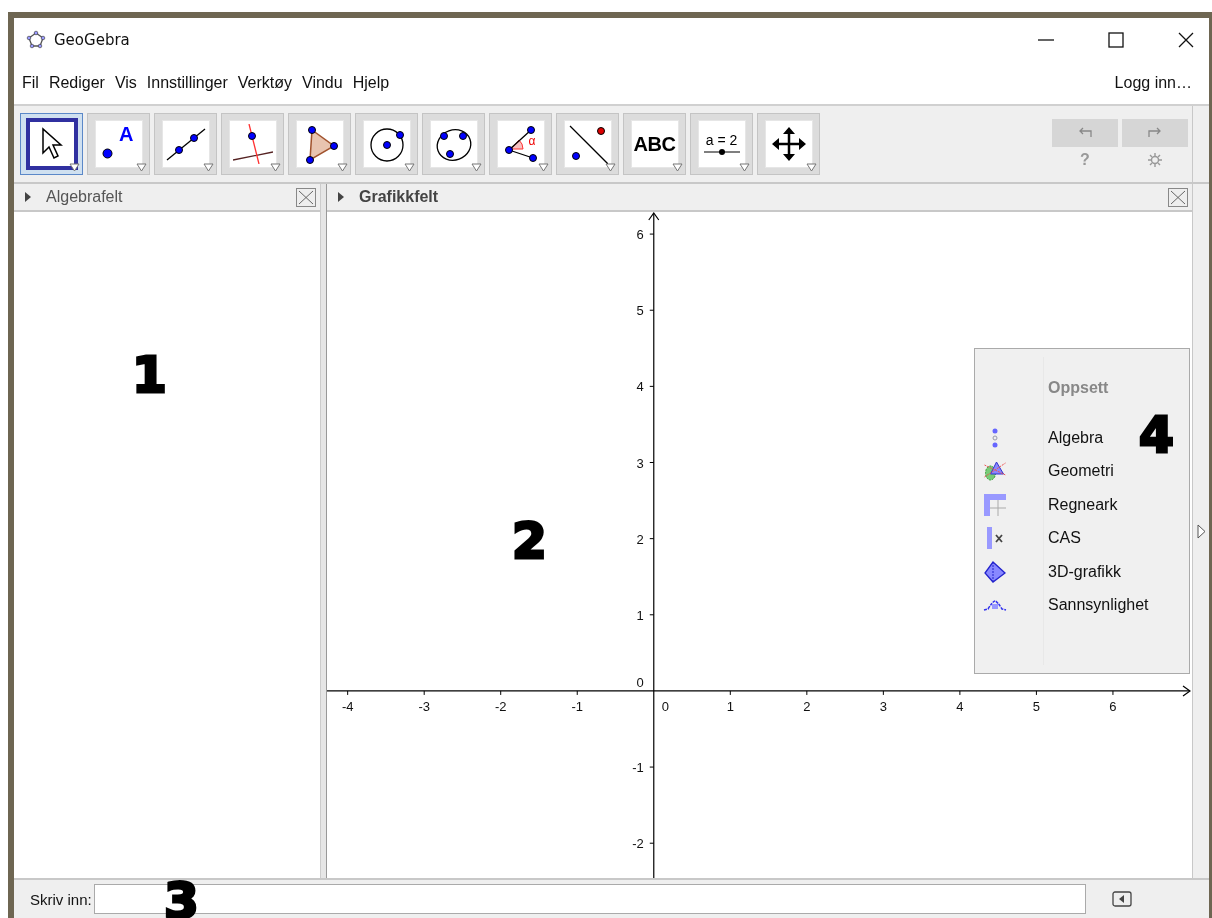  Describe the element at coordinates (532, 141) in the screenshot. I see `angle-label: α` at that location.